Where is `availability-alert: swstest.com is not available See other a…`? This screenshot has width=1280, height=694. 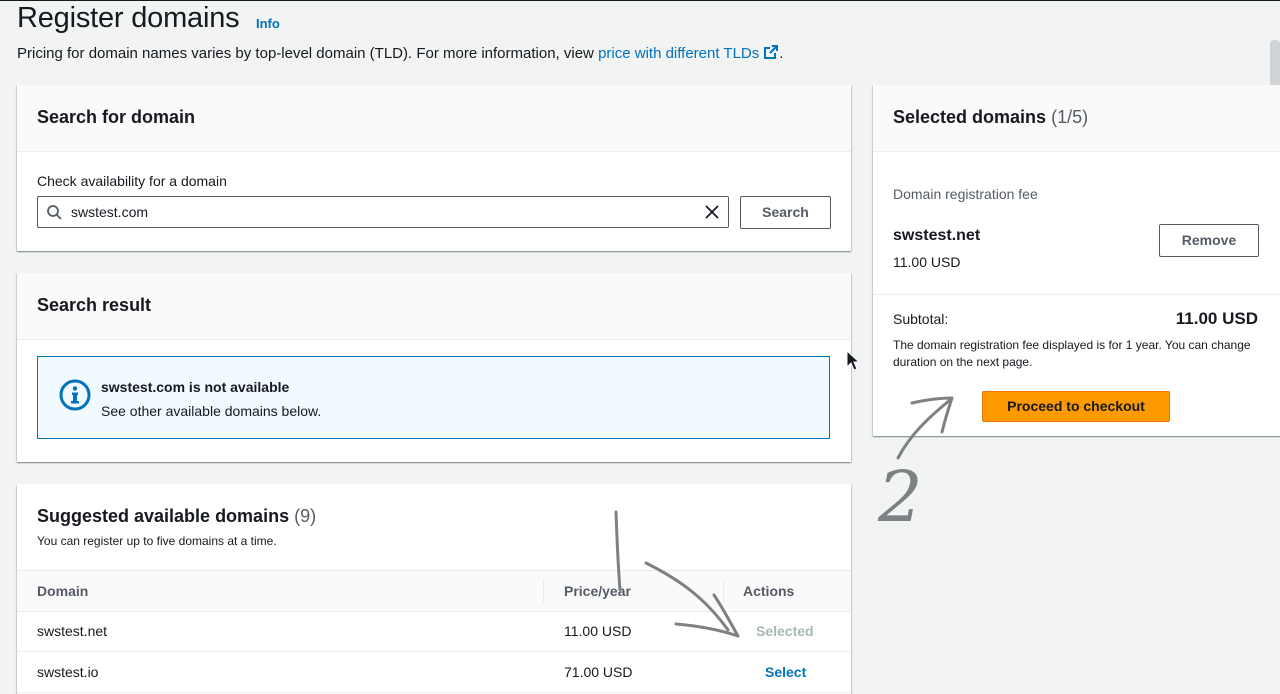 availability-alert: swstest.com is not available See other a… is located at coordinates (433, 397).